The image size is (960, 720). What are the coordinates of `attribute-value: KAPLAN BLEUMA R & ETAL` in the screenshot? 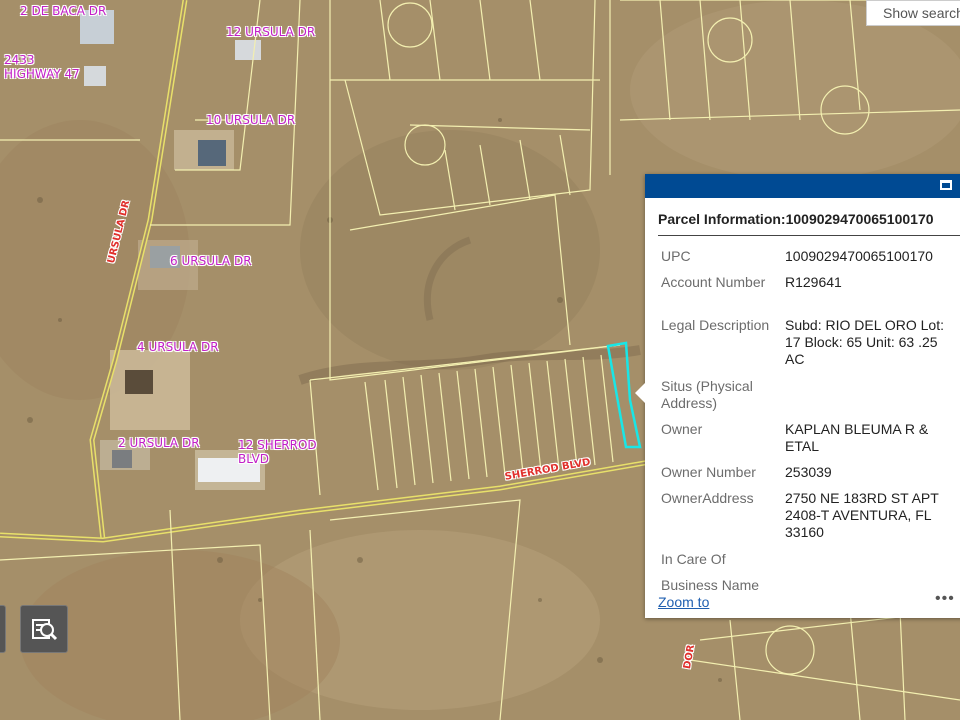 It's located at (857, 437).